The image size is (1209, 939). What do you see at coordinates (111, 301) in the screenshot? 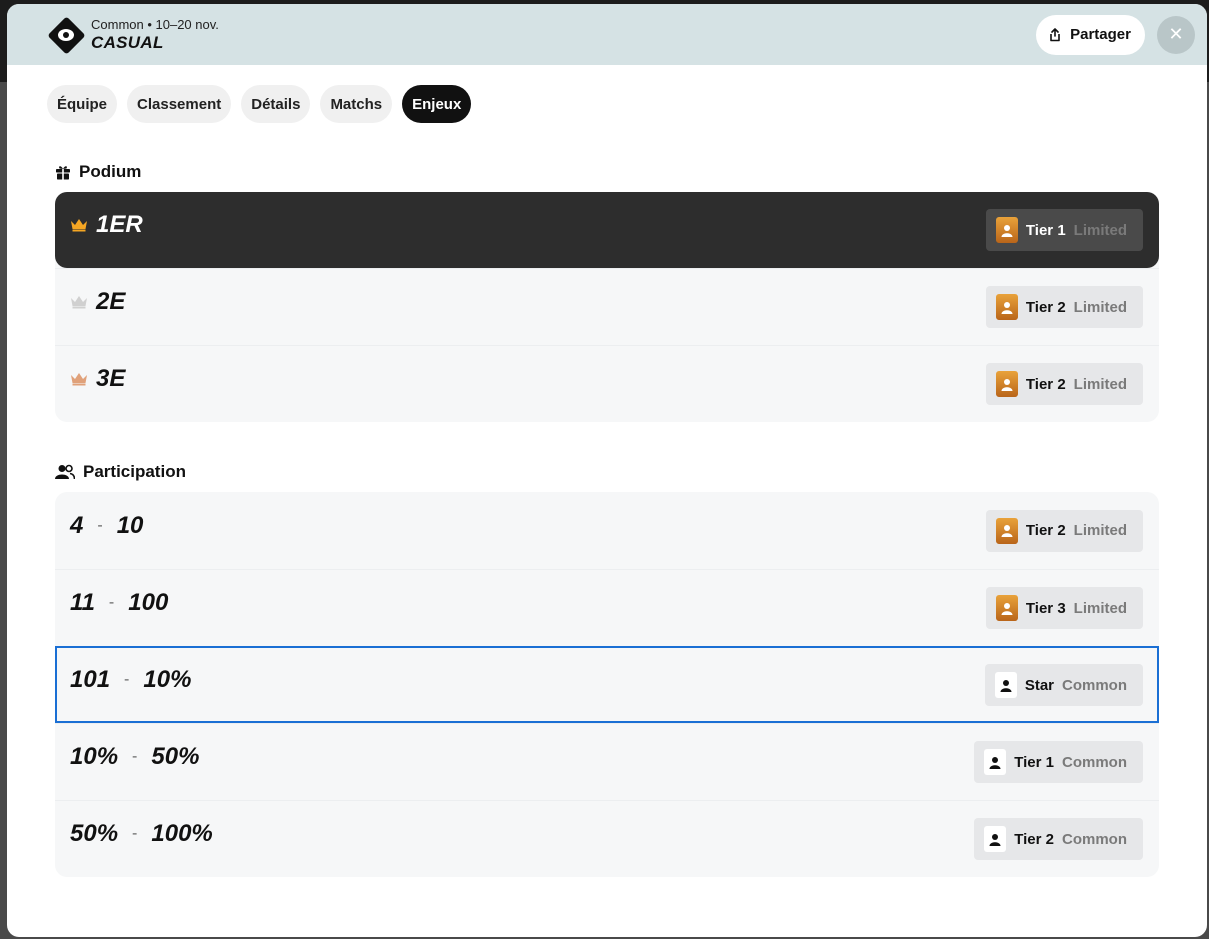
I see `podium-rank-label: 2E` at bounding box center [111, 301].